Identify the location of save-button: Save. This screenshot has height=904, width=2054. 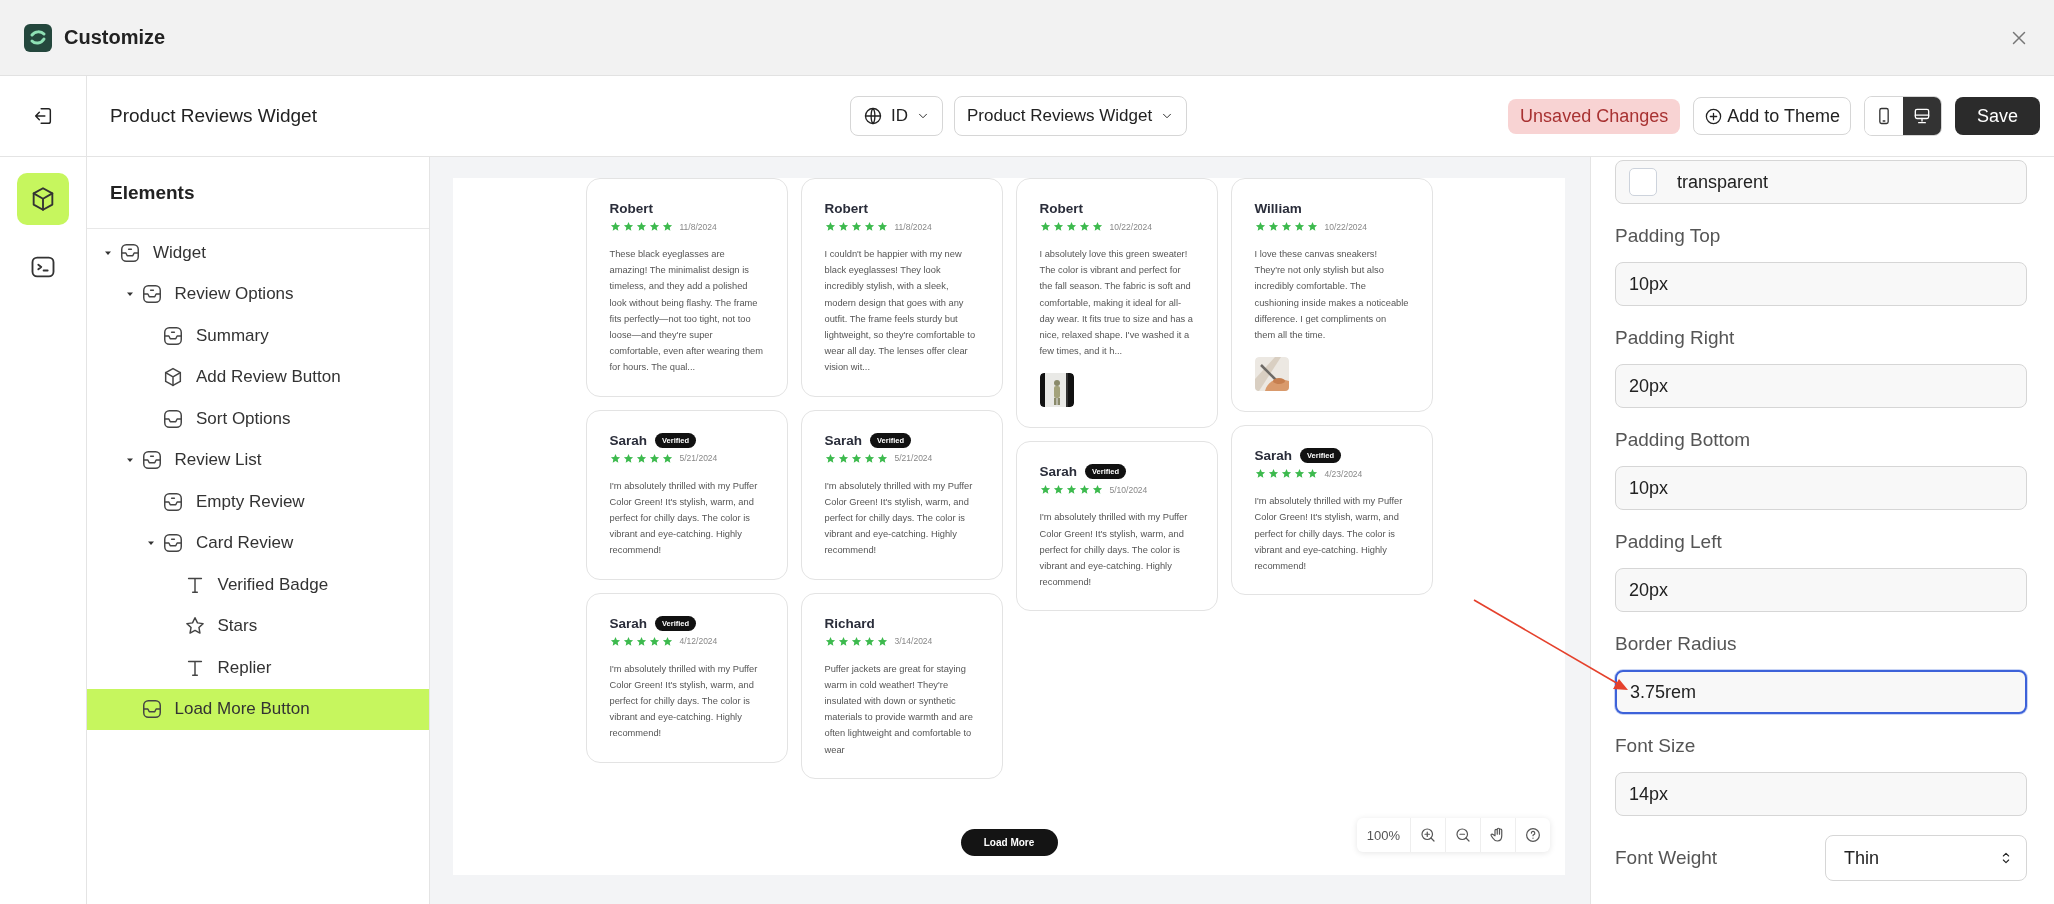
(1997, 116).